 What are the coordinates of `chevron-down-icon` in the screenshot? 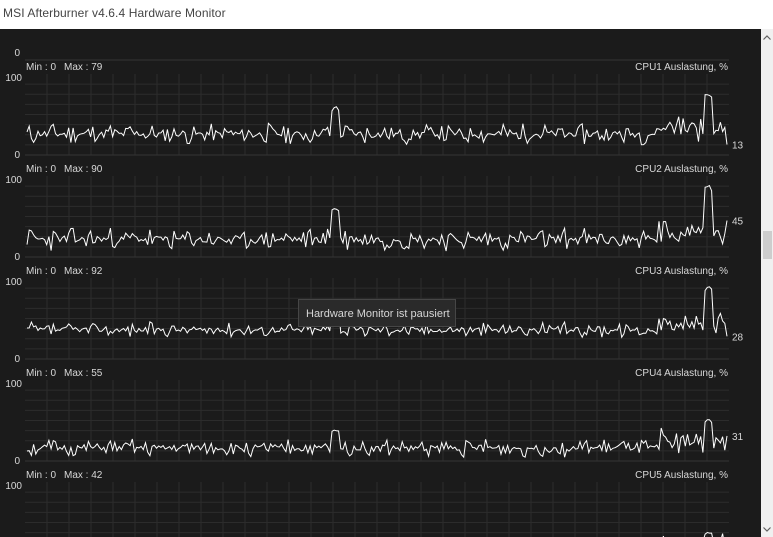 It's located at (767, 529).